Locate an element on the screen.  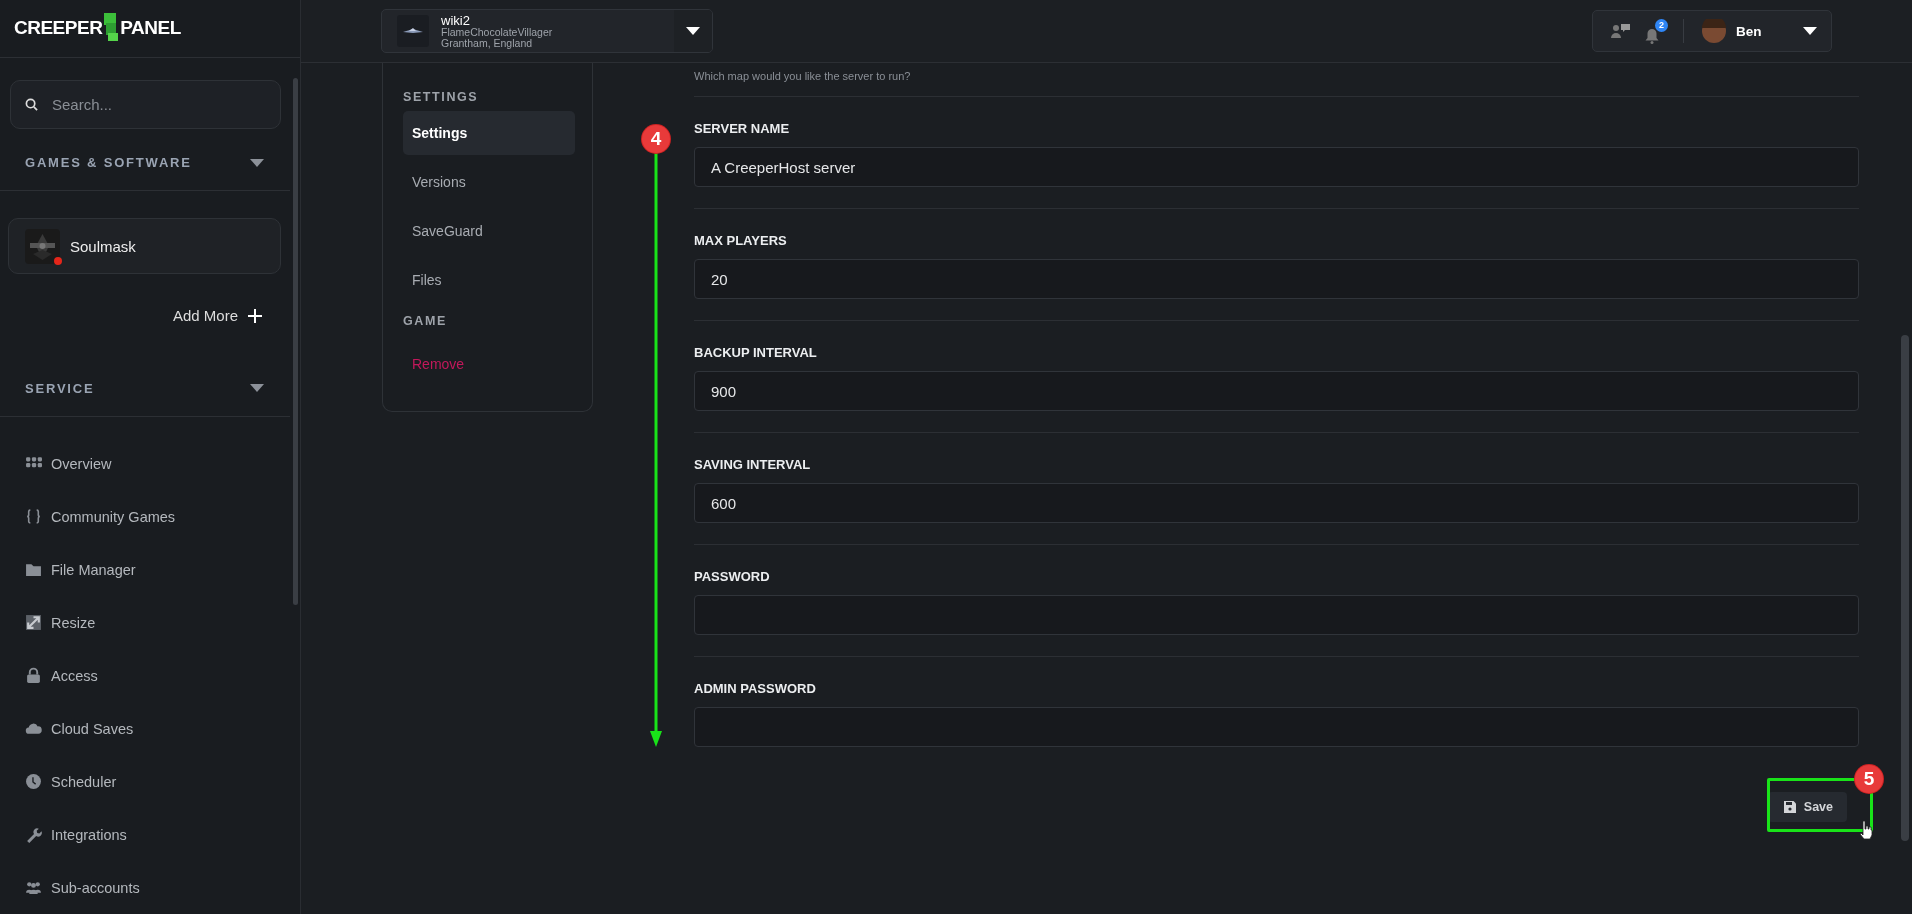
field-label: SAVING INTERVAL is located at coordinates (753, 465).